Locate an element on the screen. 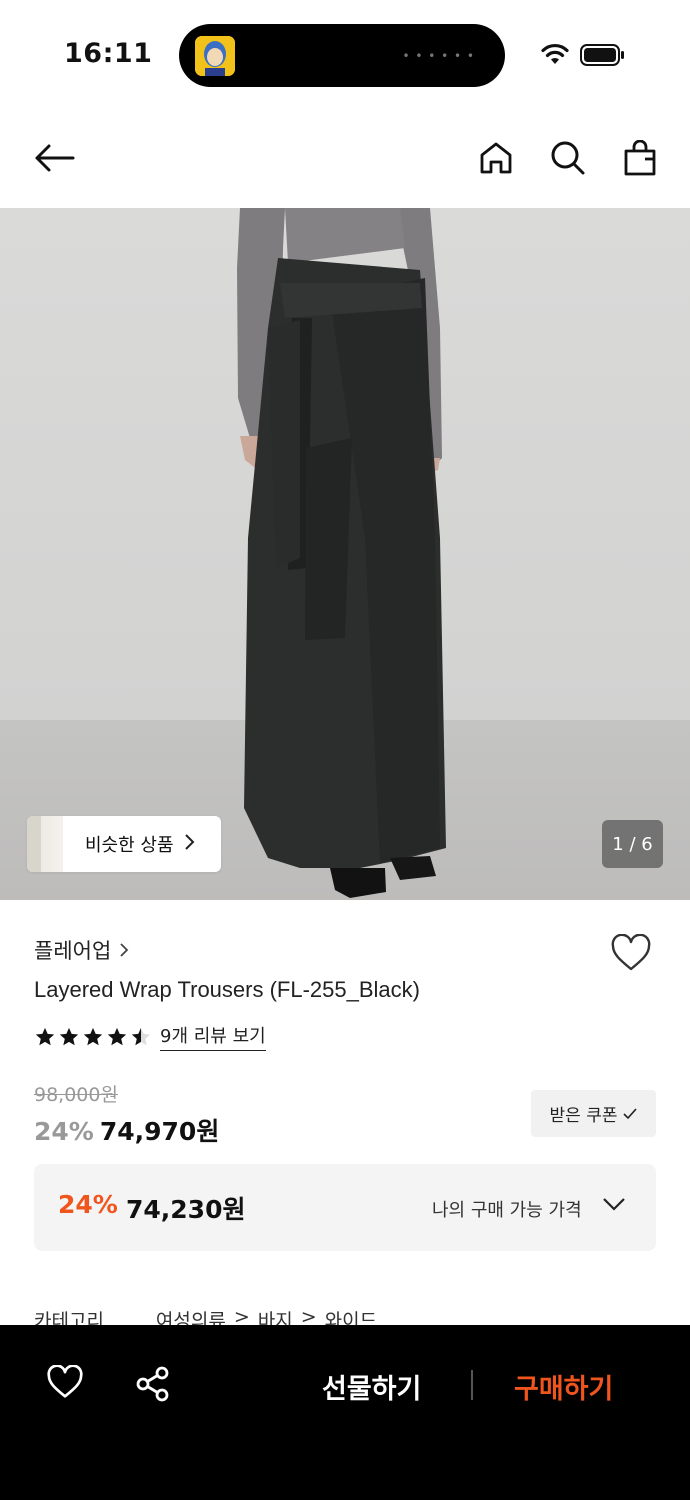 Image resolution: width=690 pixels, height=1500 pixels. bottom-action-bar: 선물하기 구매하기 is located at coordinates (345, 1412).